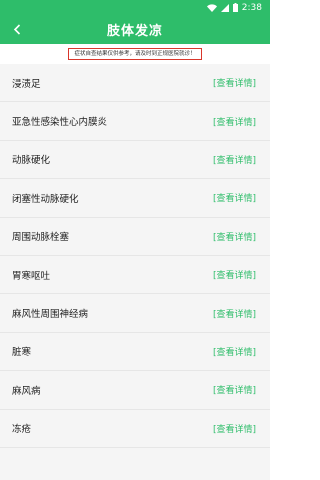 Image resolution: width=320 pixels, height=480 pixels. I want to click on disclaimer-notice: 症状自查结果仅供参考，请及时到正规医院就诊！, so click(135, 54).